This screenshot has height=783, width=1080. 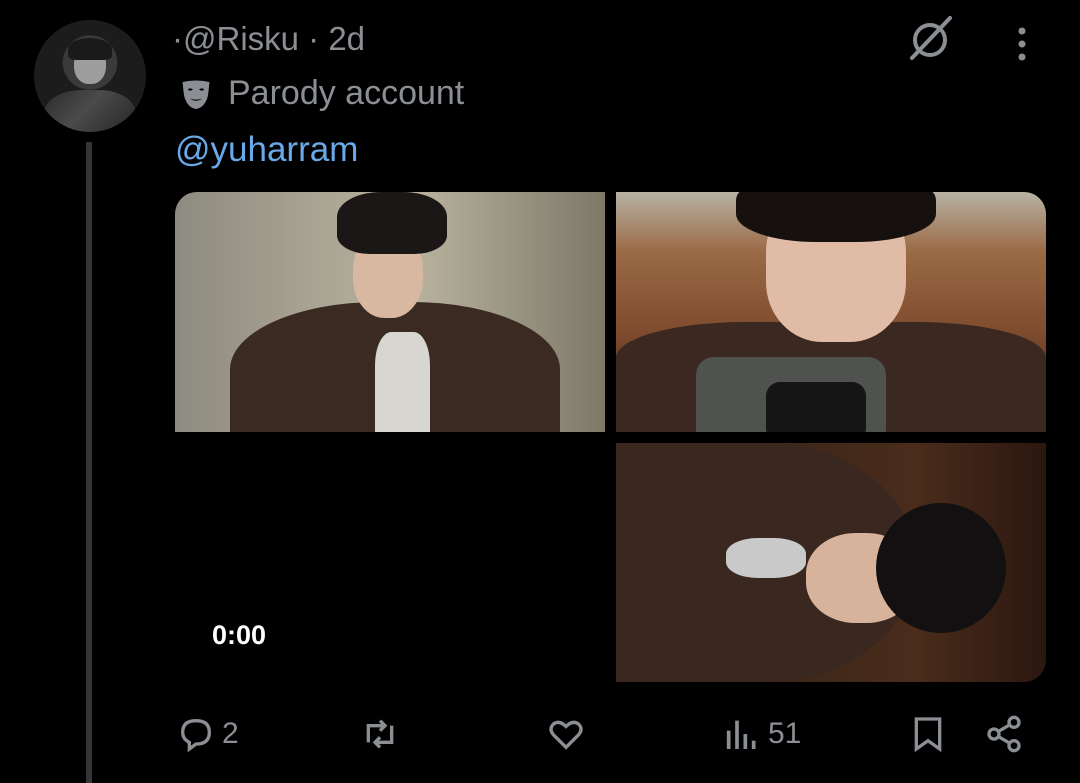 What do you see at coordinates (540, 736) in the screenshot?
I see `action-bar: 2 51` at bounding box center [540, 736].